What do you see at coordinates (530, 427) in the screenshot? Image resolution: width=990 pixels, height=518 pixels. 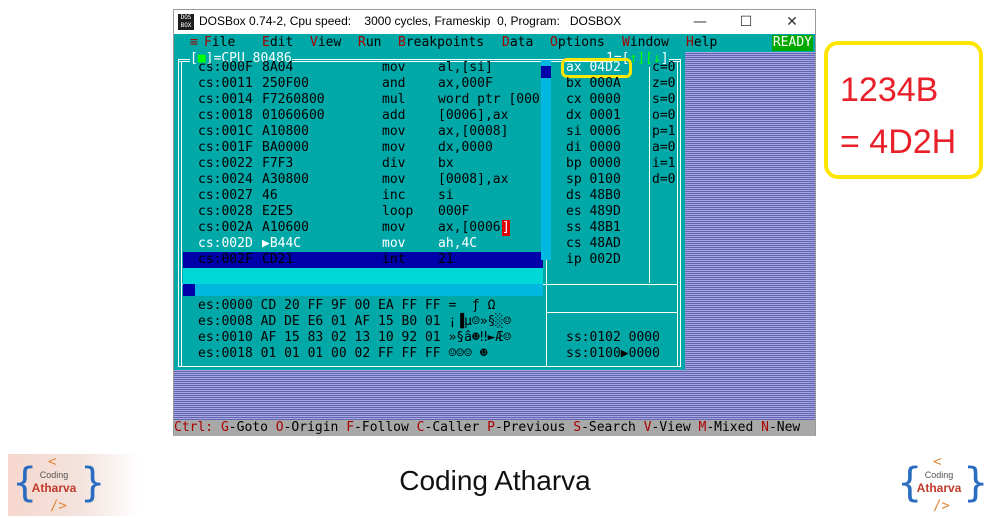 I see `status-shortcut: P-Previous` at bounding box center [530, 427].